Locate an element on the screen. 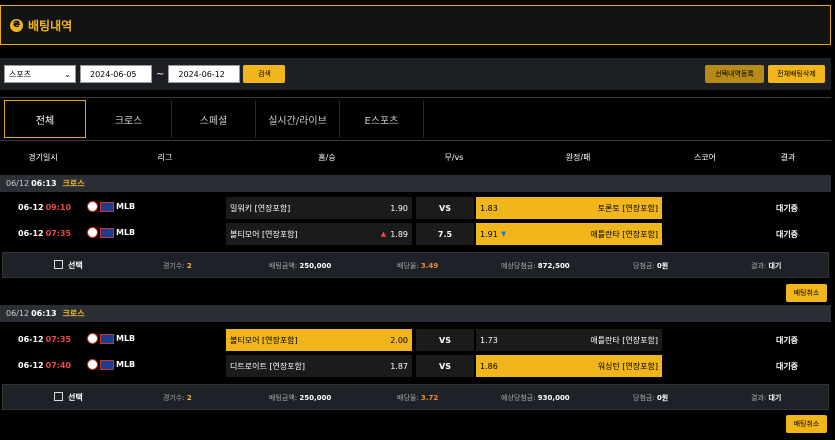 Image resolution: width=835 pixels, height=440 pixels. odds-rate: 배당율: 3.49 is located at coordinates (418, 266).